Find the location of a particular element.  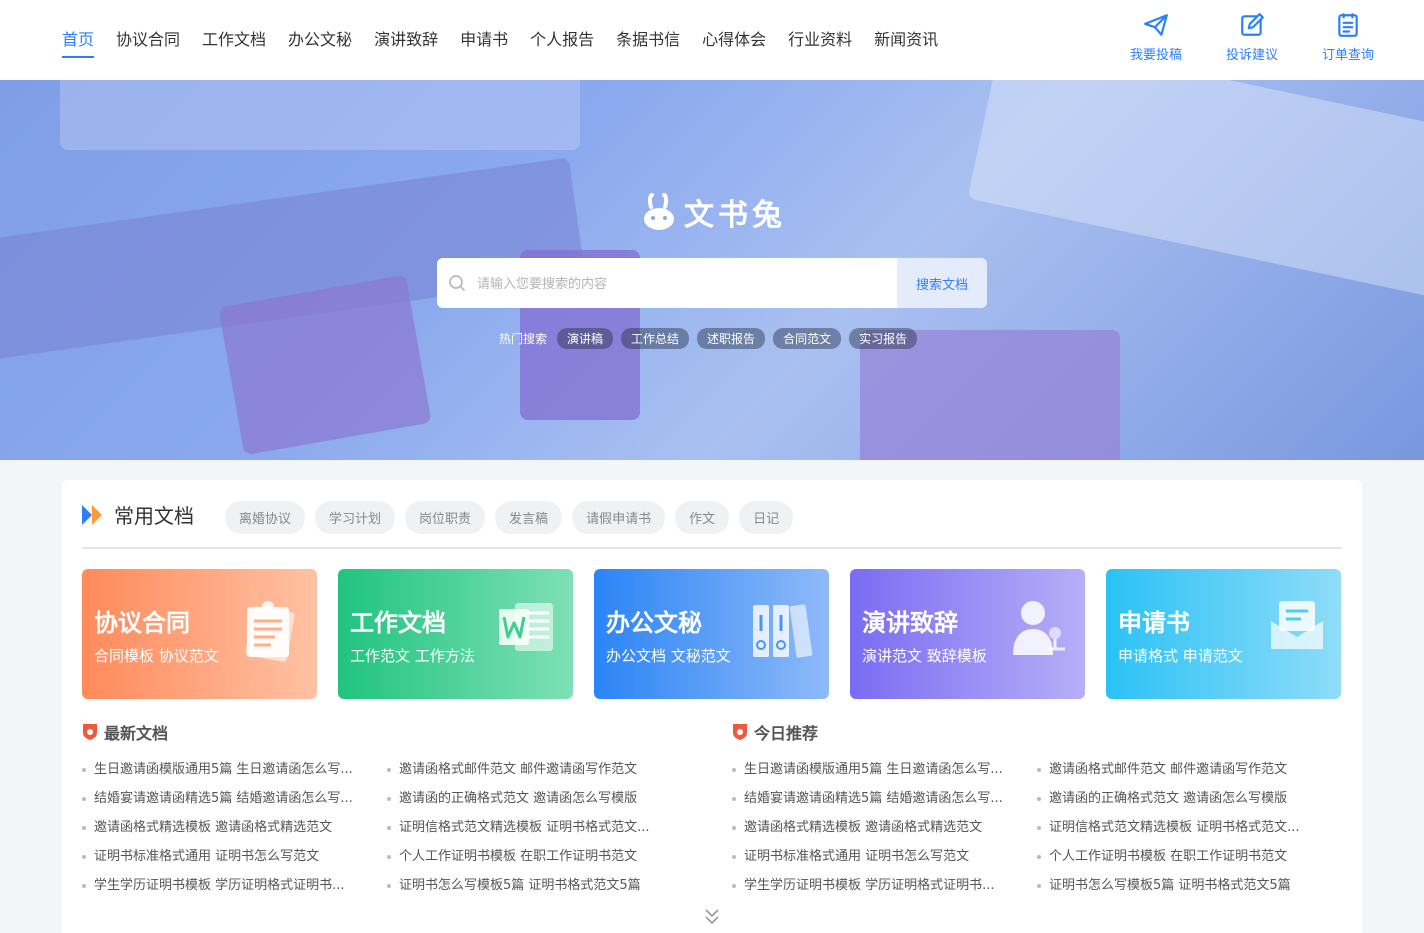

today-picks-title: 今日推荐 is located at coordinates (786, 733).